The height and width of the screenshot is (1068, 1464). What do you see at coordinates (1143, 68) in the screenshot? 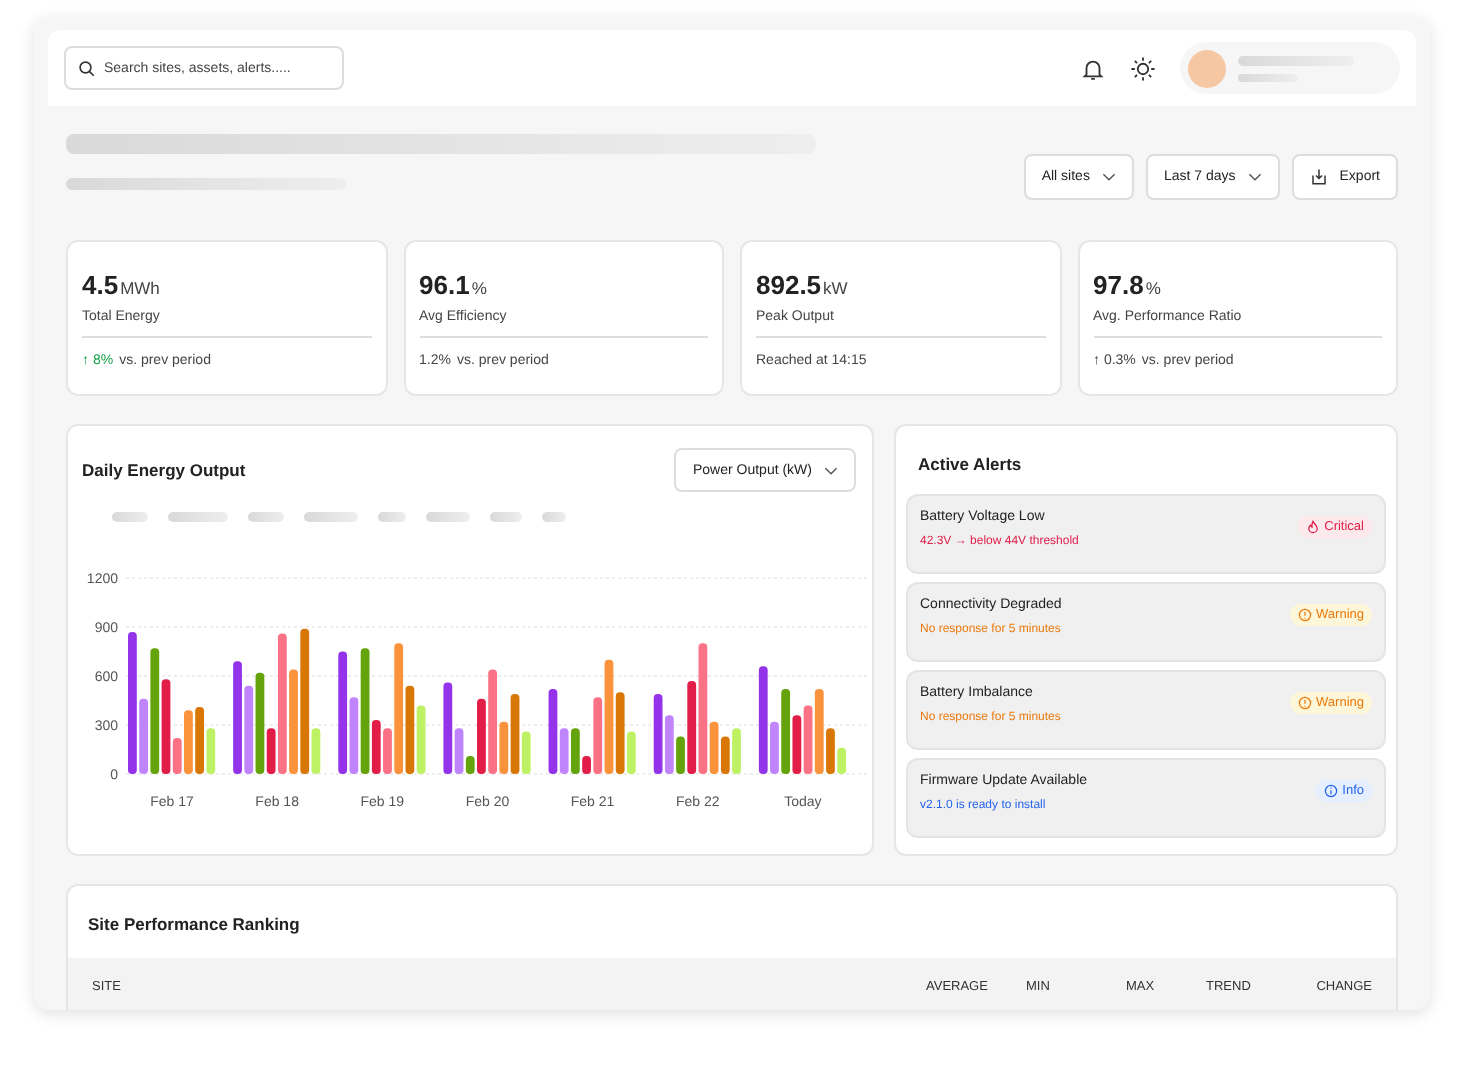
I see `sun-icon` at bounding box center [1143, 68].